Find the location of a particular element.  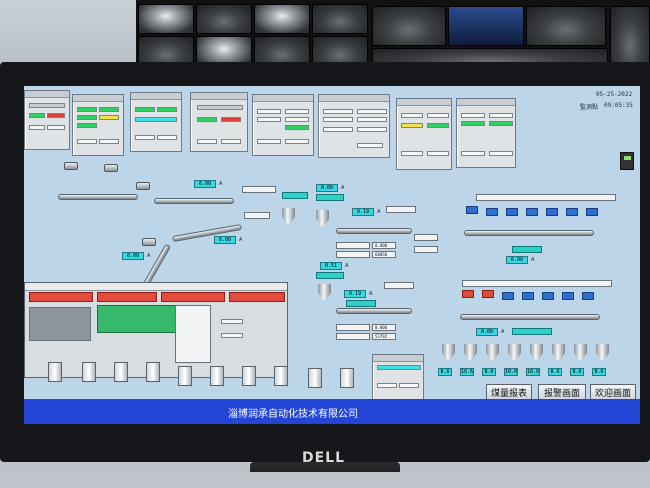

alarm-list is located at coordinates (60, 324).